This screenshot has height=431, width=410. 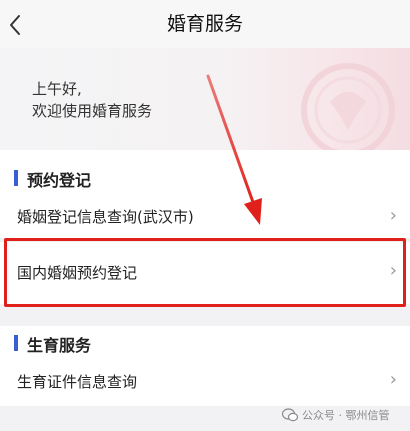 I want to click on section-header-appointment: 预约登记, so click(x=205, y=178).